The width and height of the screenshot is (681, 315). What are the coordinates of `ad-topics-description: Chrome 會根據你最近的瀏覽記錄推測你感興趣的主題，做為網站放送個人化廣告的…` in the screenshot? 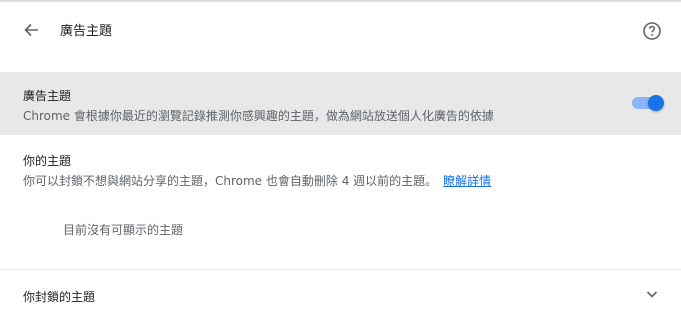 It's located at (258, 116).